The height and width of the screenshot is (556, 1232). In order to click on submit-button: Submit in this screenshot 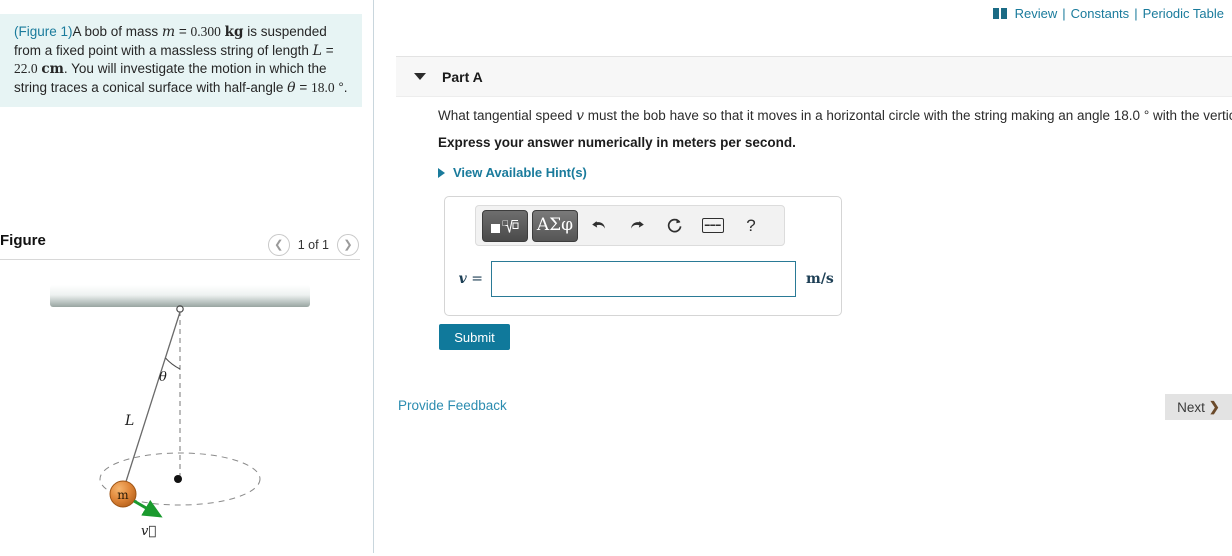, I will do `click(474, 337)`.